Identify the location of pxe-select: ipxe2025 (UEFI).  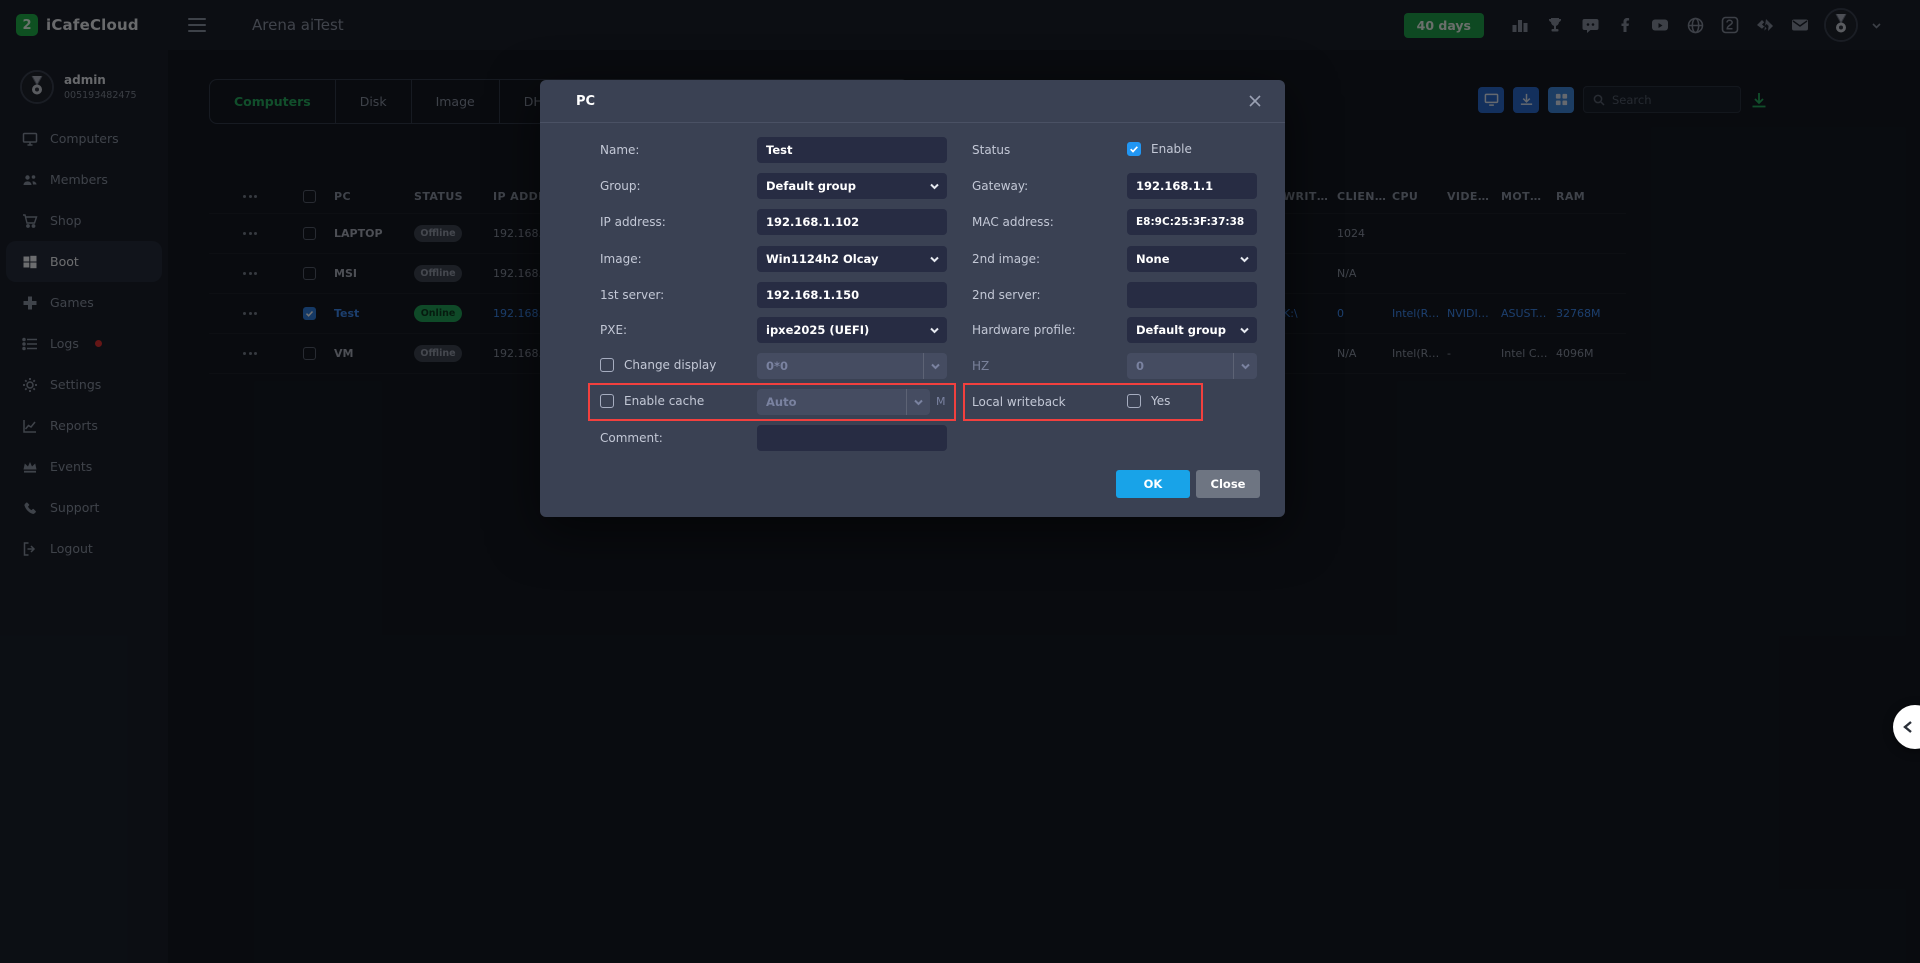
(852, 330).